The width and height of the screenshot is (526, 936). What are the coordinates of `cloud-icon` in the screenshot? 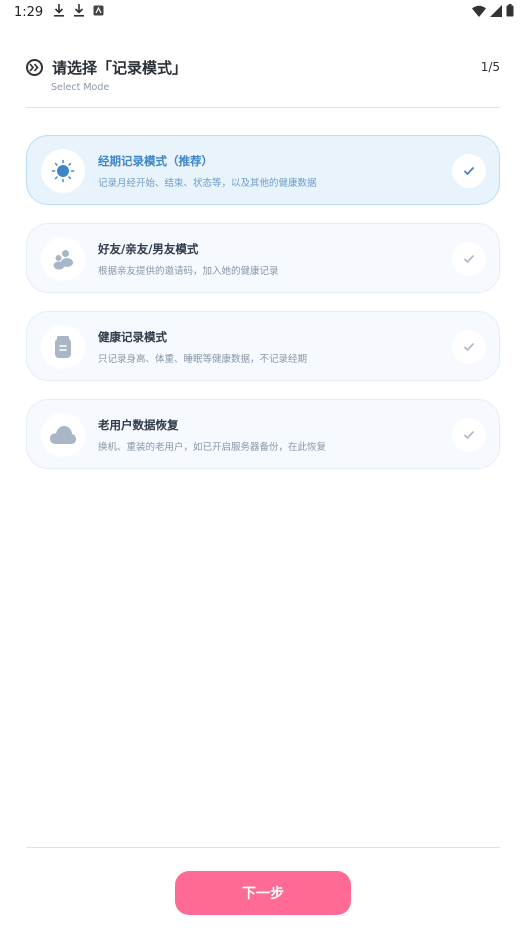 It's located at (63, 435).